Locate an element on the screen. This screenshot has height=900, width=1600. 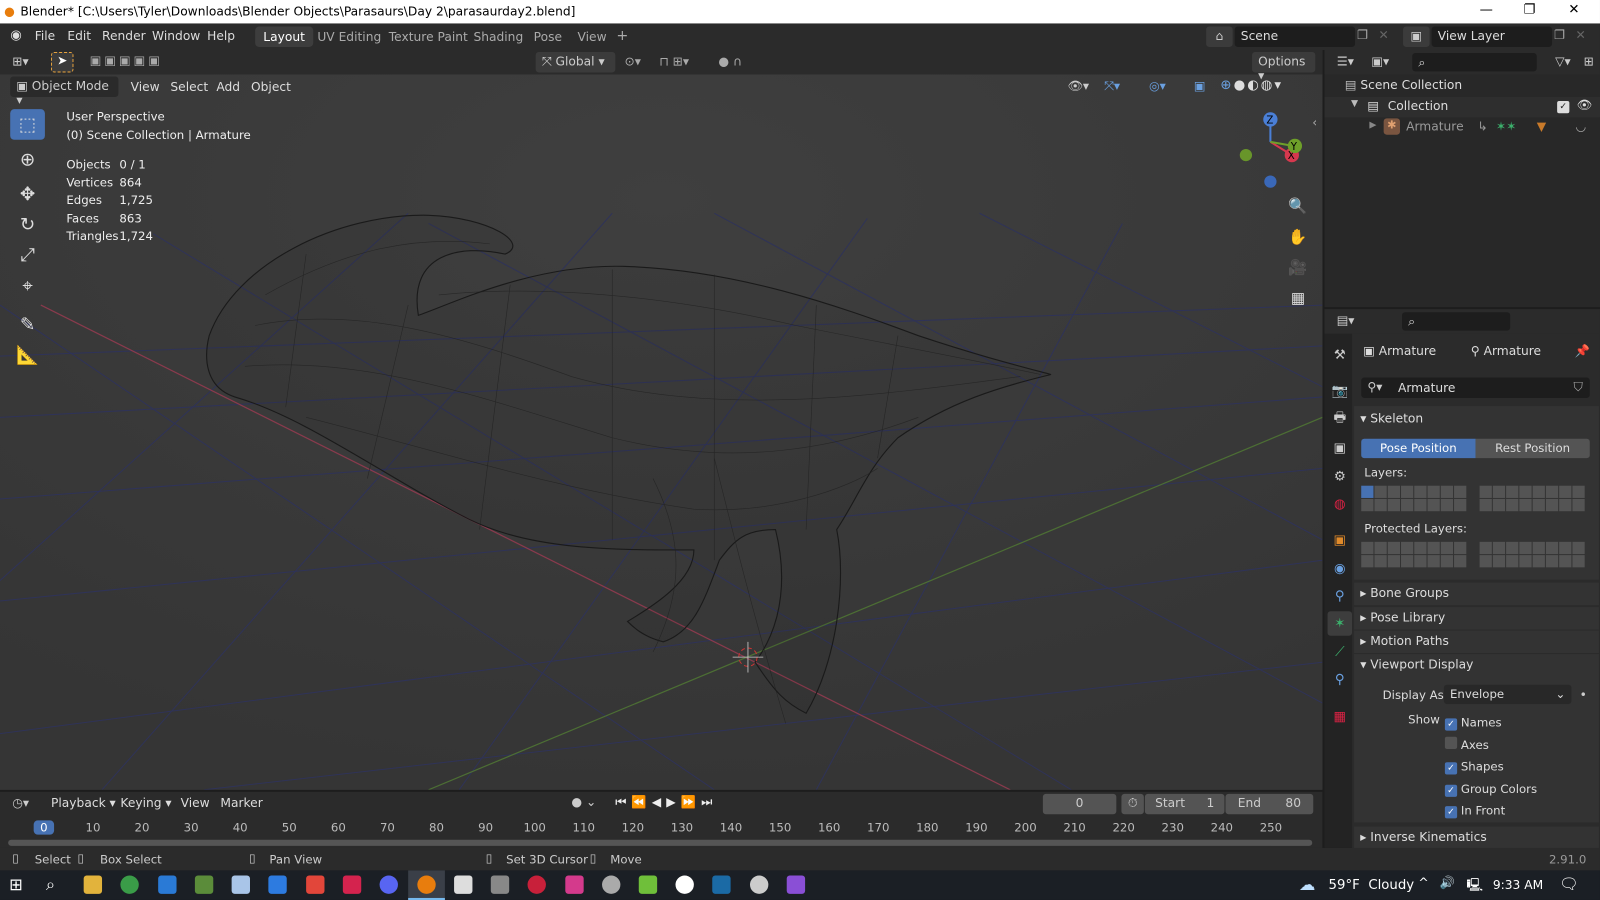
group-colors-checkbox: ✓ Group Colors is located at coordinates (1490, 789).